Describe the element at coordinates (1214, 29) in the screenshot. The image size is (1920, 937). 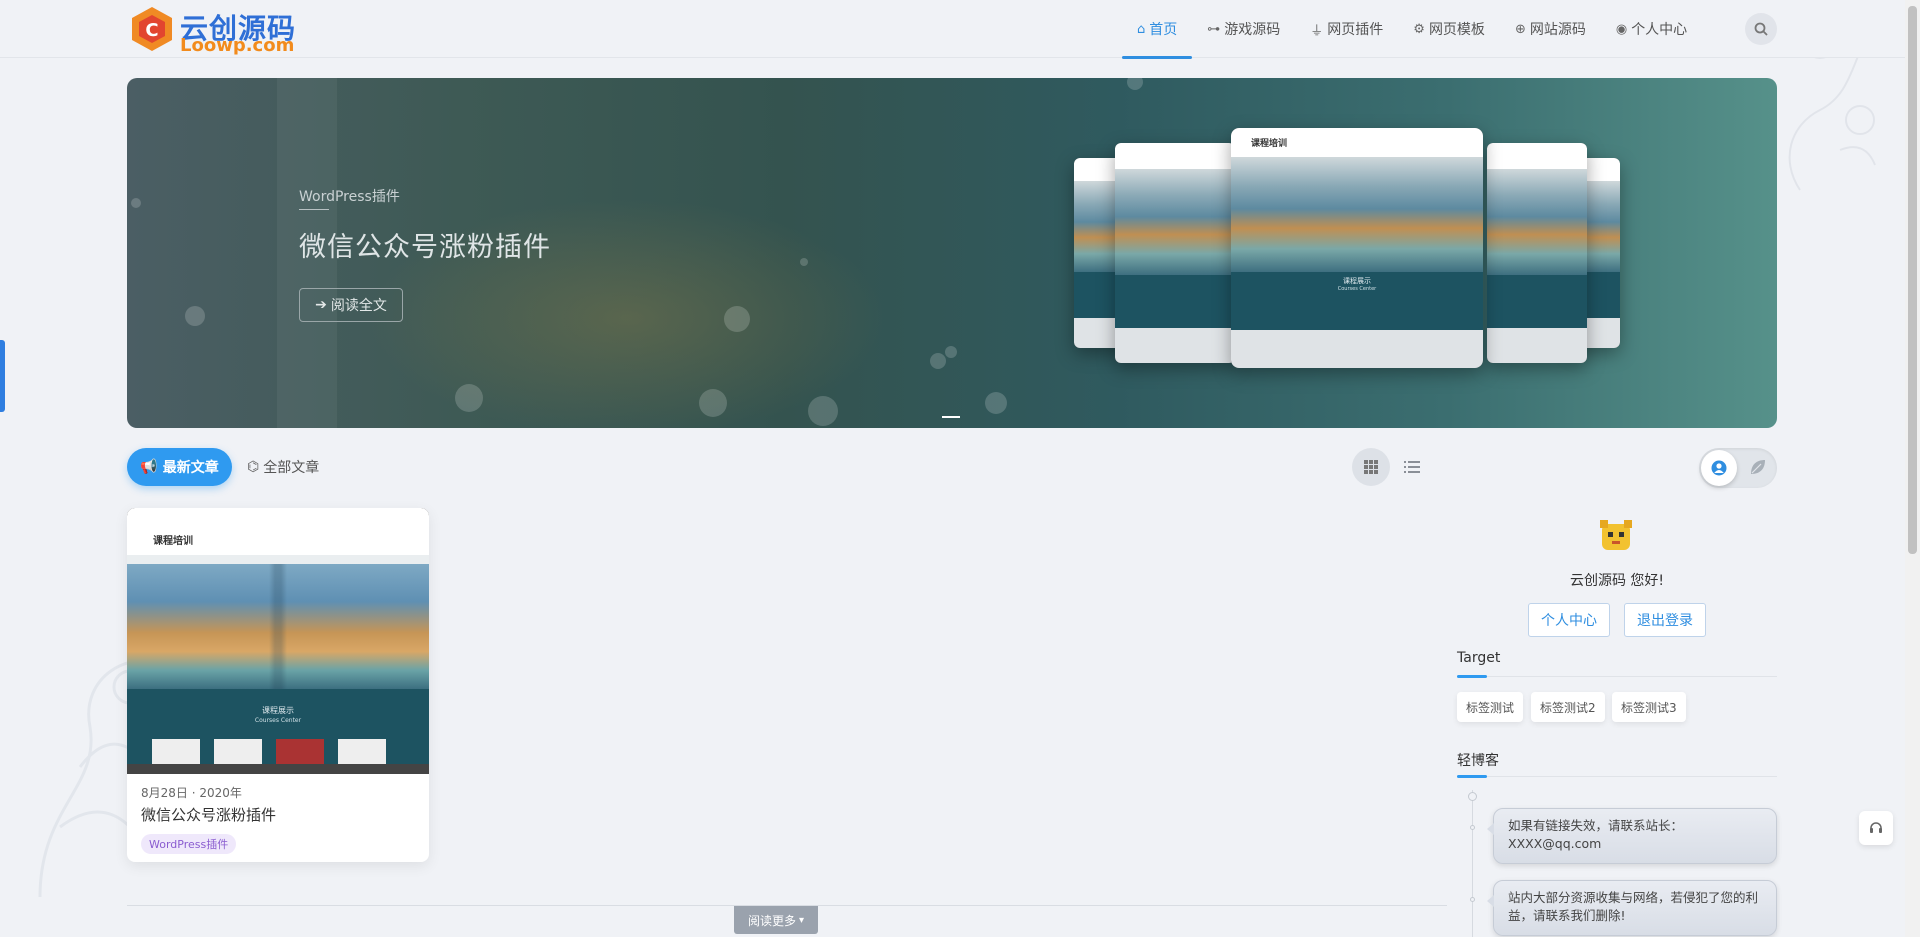
I see `gamepad-icon: ⊶` at that location.